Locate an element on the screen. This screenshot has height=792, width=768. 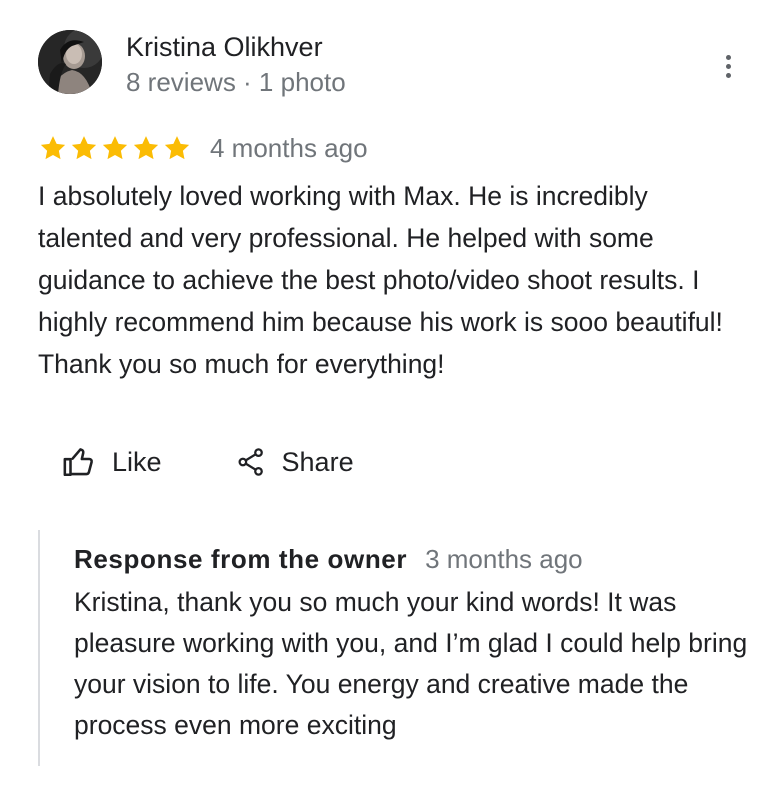
author-meta: 8 reviews · 1 photo is located at coordinates (236, 82).